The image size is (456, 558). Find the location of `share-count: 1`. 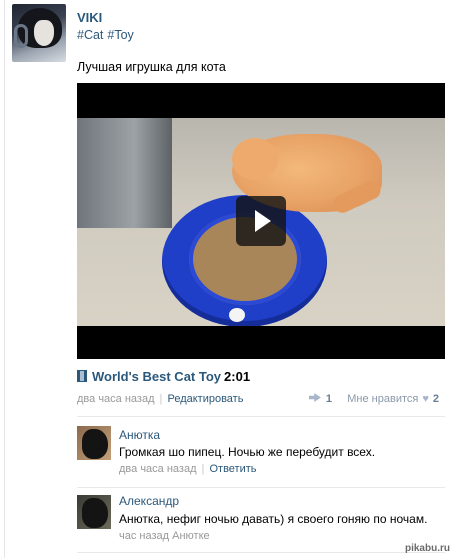

share-count: 1 is located at coordinates (328, 399).